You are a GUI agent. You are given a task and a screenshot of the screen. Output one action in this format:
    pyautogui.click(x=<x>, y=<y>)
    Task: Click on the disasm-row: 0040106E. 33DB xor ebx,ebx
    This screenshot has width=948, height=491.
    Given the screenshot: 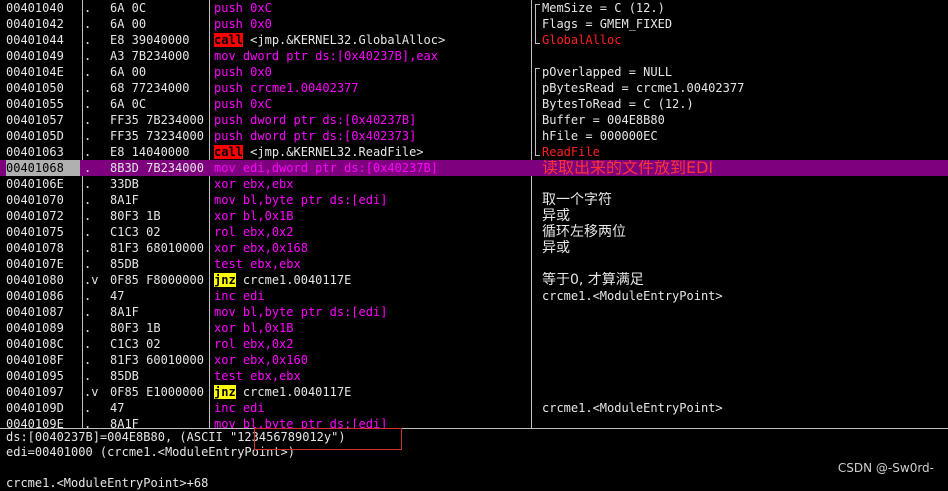 What is the action you would take?
    pyautogui.click(x=474, y=184)
    